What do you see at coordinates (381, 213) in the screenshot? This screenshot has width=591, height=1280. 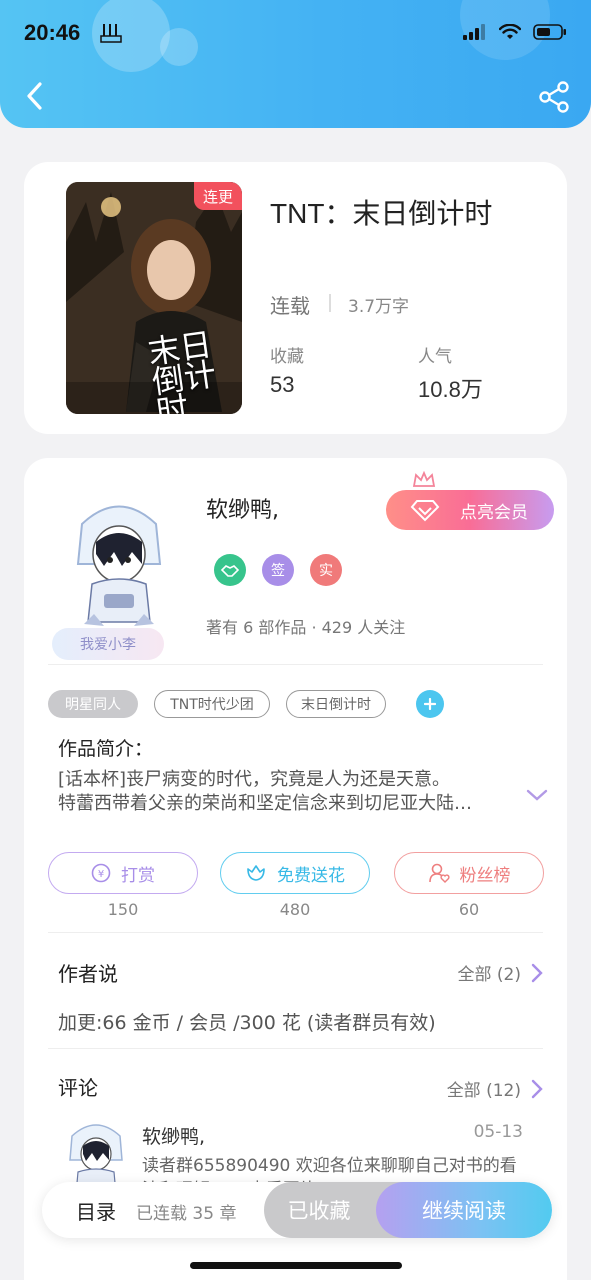 I see `book-title: TNT：末日倒计时` at bounding box center [381, 213].